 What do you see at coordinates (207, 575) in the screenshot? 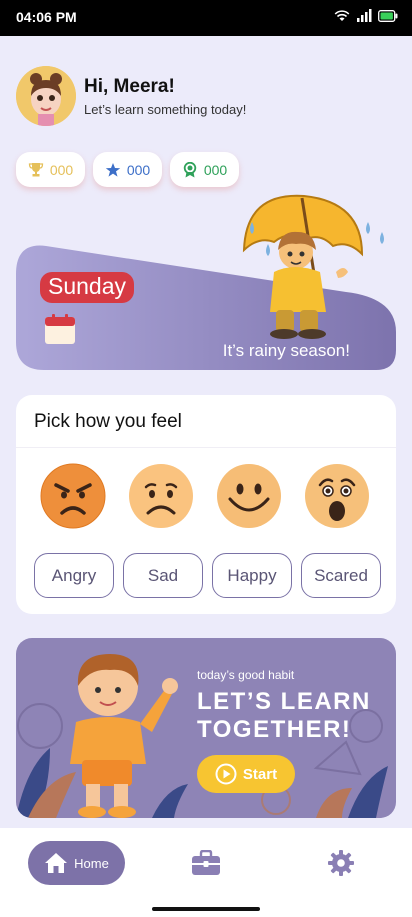
I see `mood-buttons: Angry Sad Happy Scared` at bounding box center [207, 575].